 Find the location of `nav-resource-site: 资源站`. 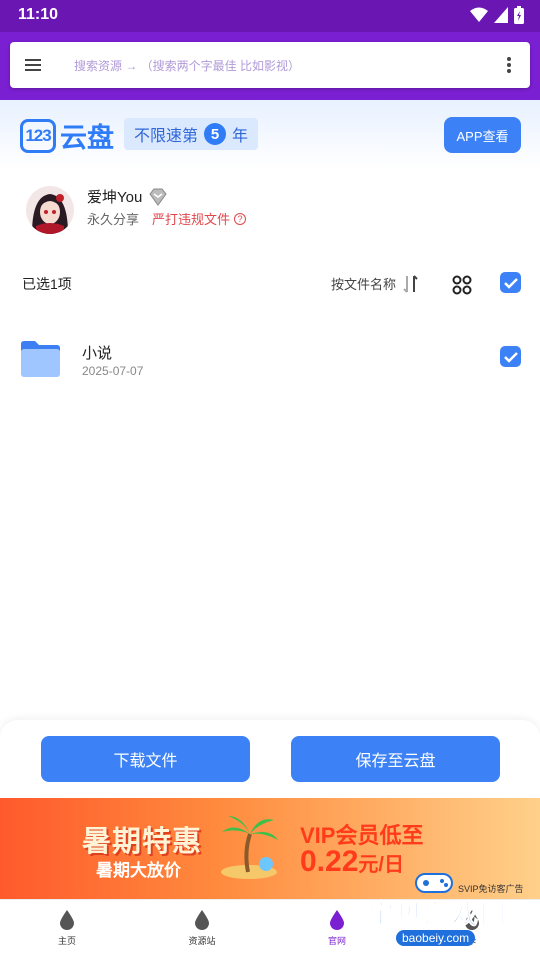

nav-resource-site: 资源站 is located at coordinates (202, 932).